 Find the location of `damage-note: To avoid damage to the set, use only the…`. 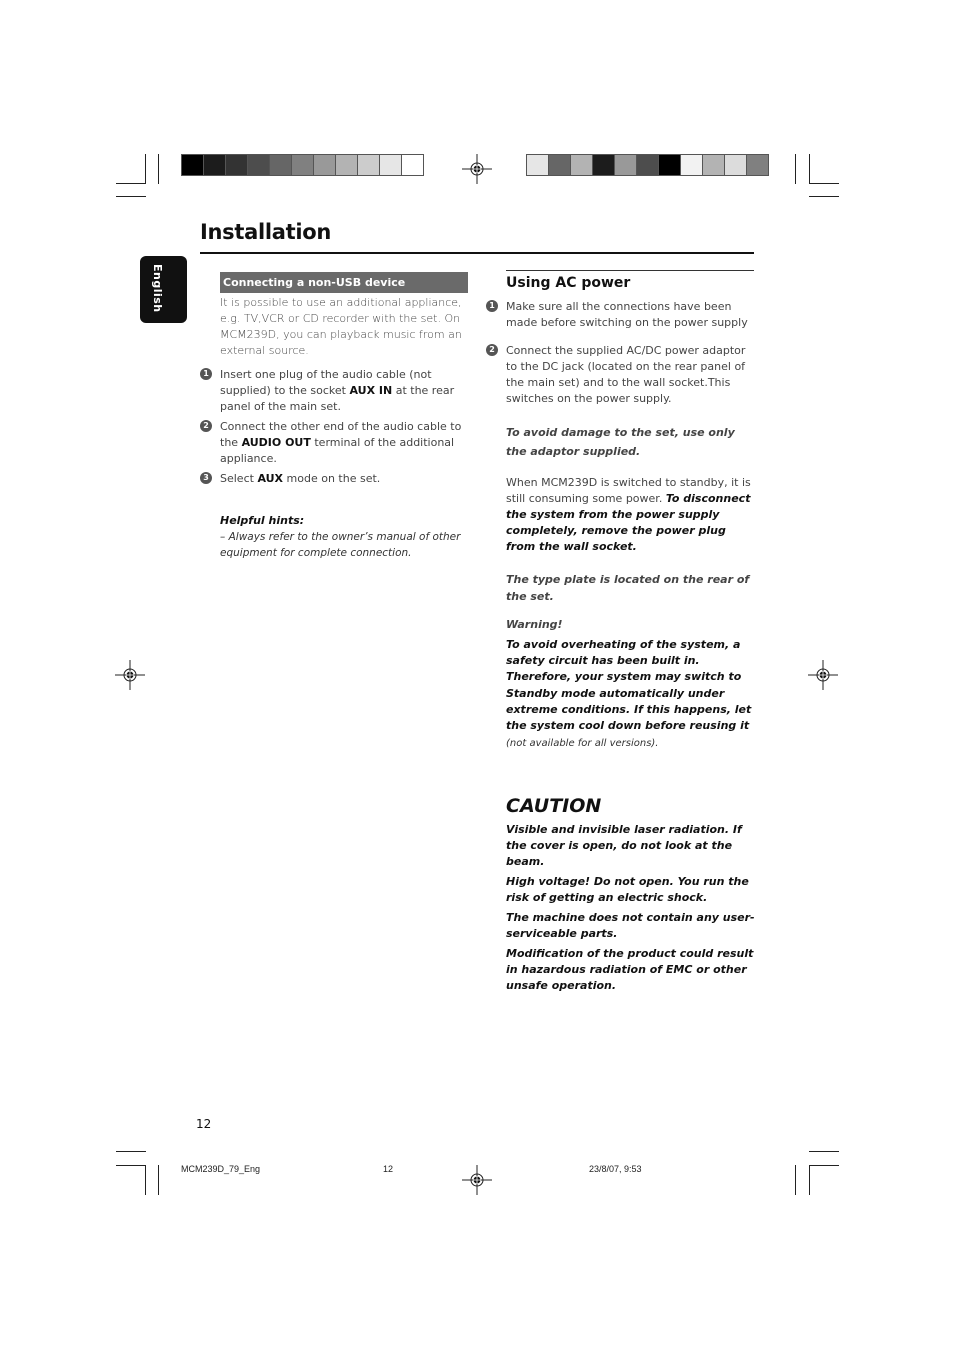

damage-note: To avoid damage to the set, use only the… is located at coordinates (620, 442).